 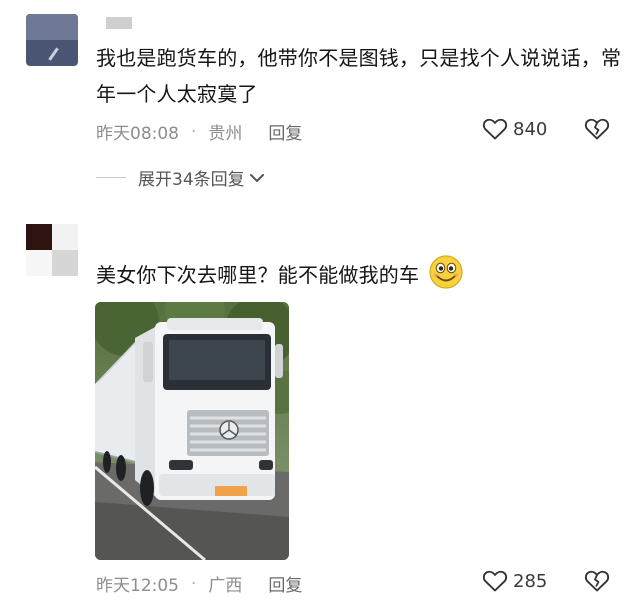 I want to click on like-count: 285, so click(x=530, y=581).